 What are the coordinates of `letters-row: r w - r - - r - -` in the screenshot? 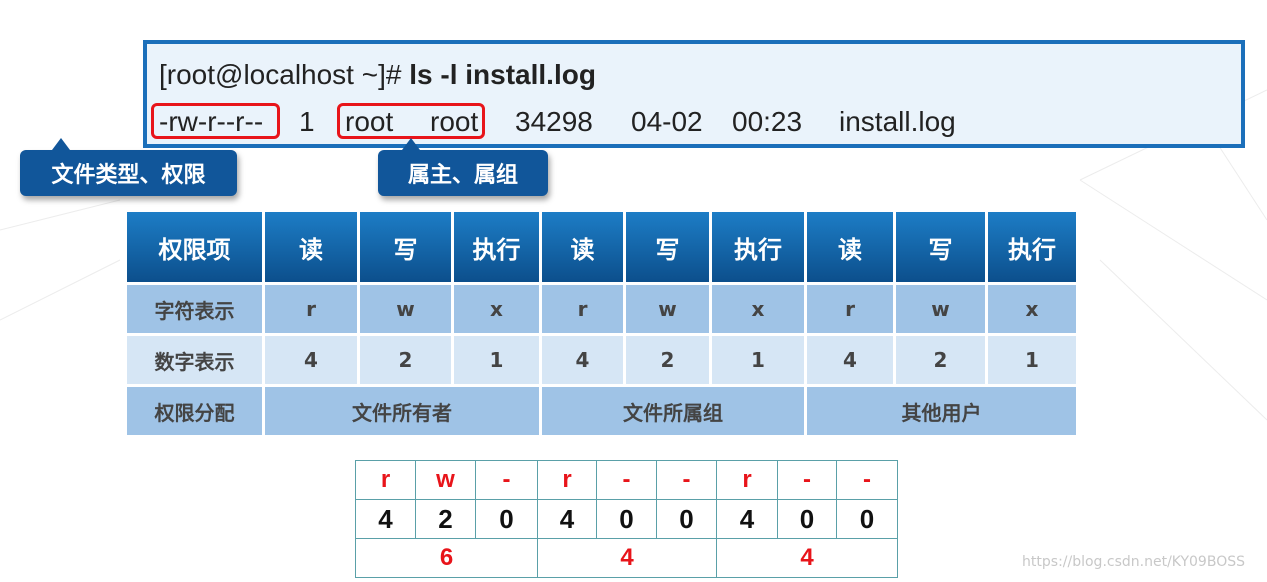 It's located at (626, 480).